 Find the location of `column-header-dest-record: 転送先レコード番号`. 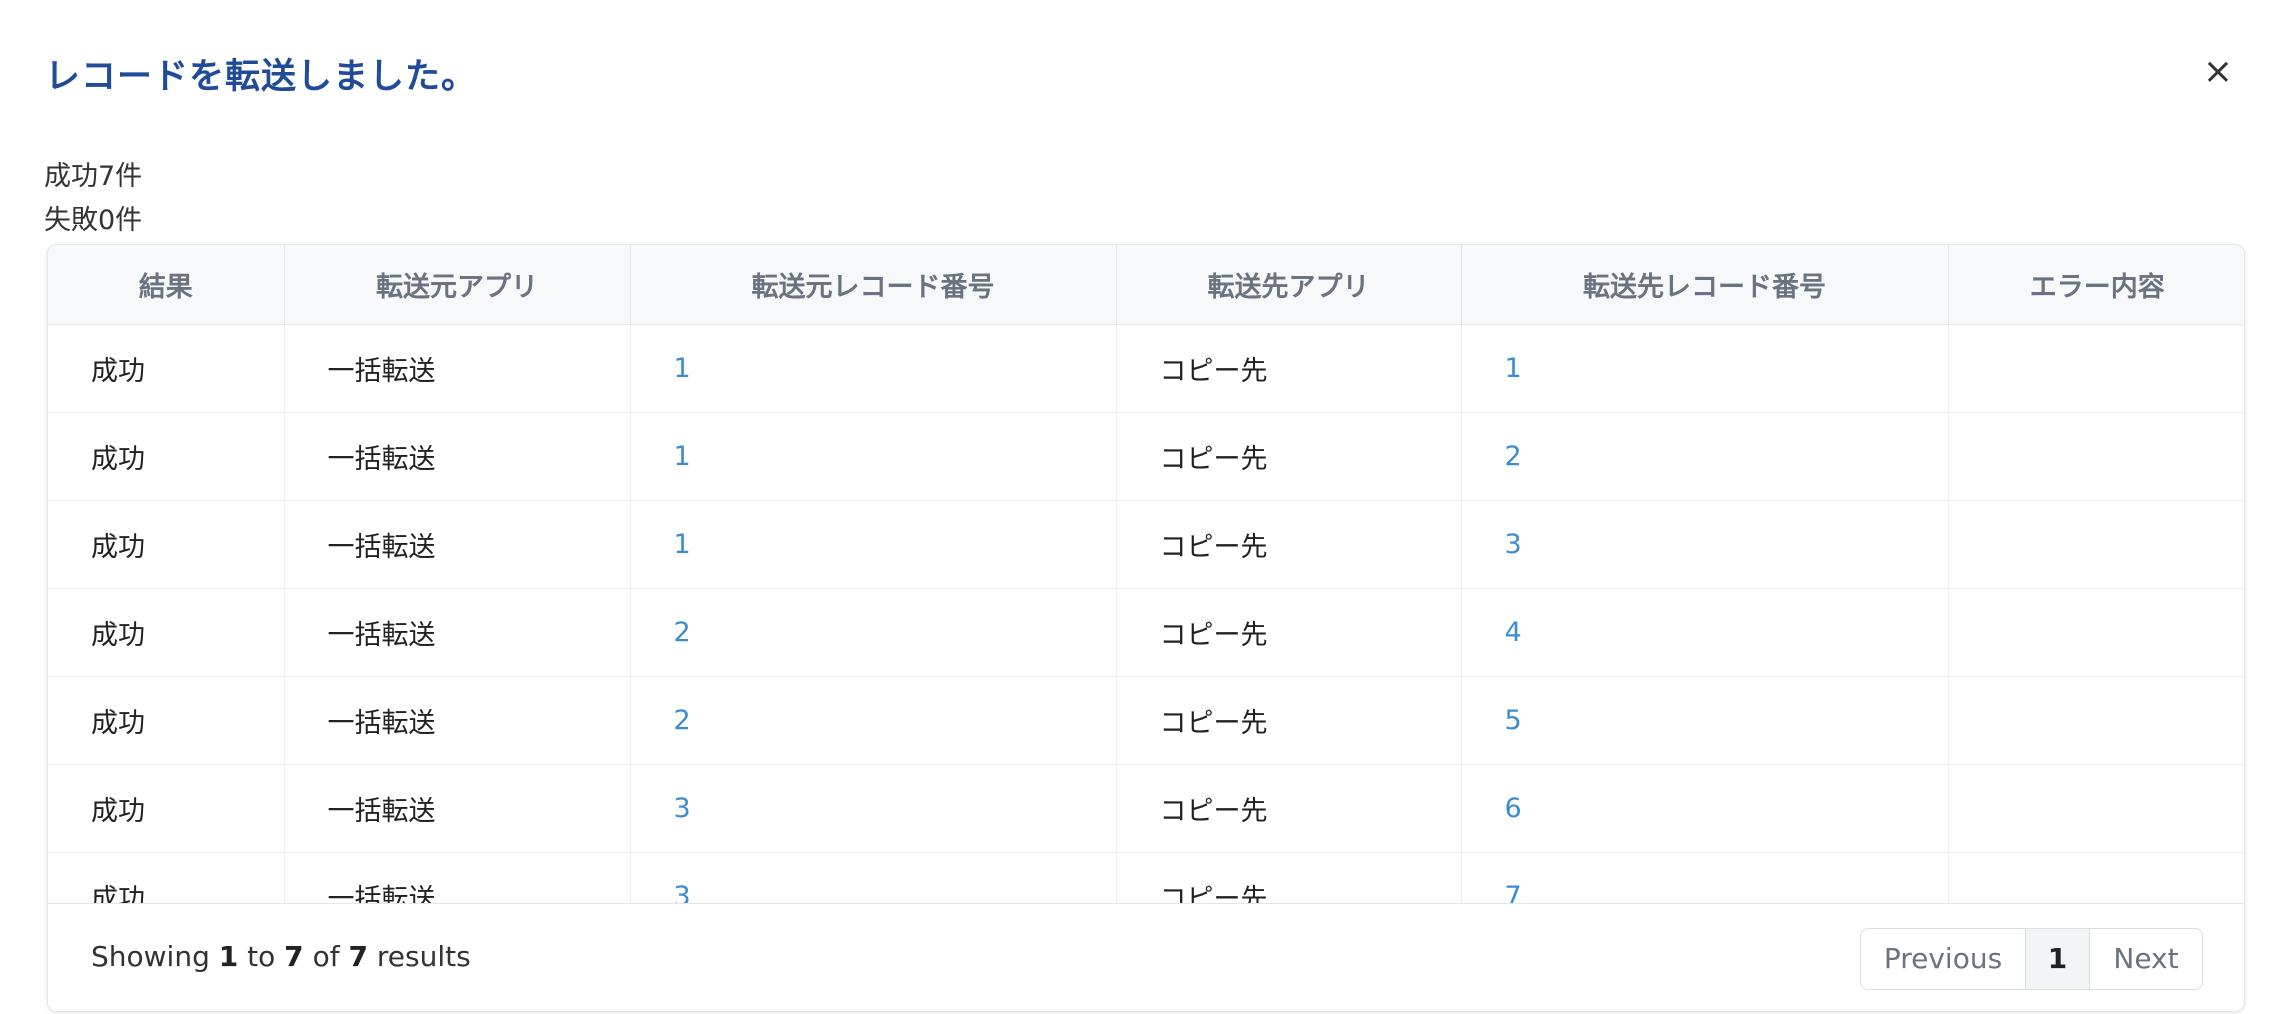

column-header-dest-record: 転送先レコード番号 is located at coordinates (1705, 285).